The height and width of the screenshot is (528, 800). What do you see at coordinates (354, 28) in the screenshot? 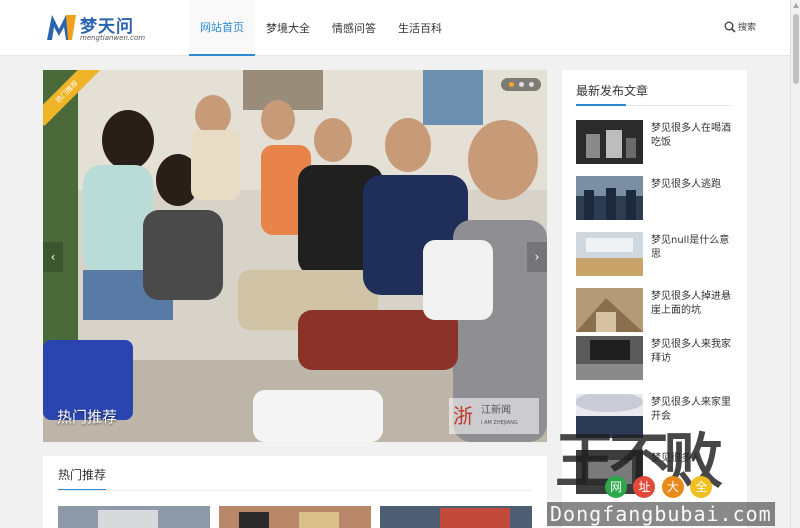
I see `nav-item-emotion: 情感问答` at bounding box center [354, 28].